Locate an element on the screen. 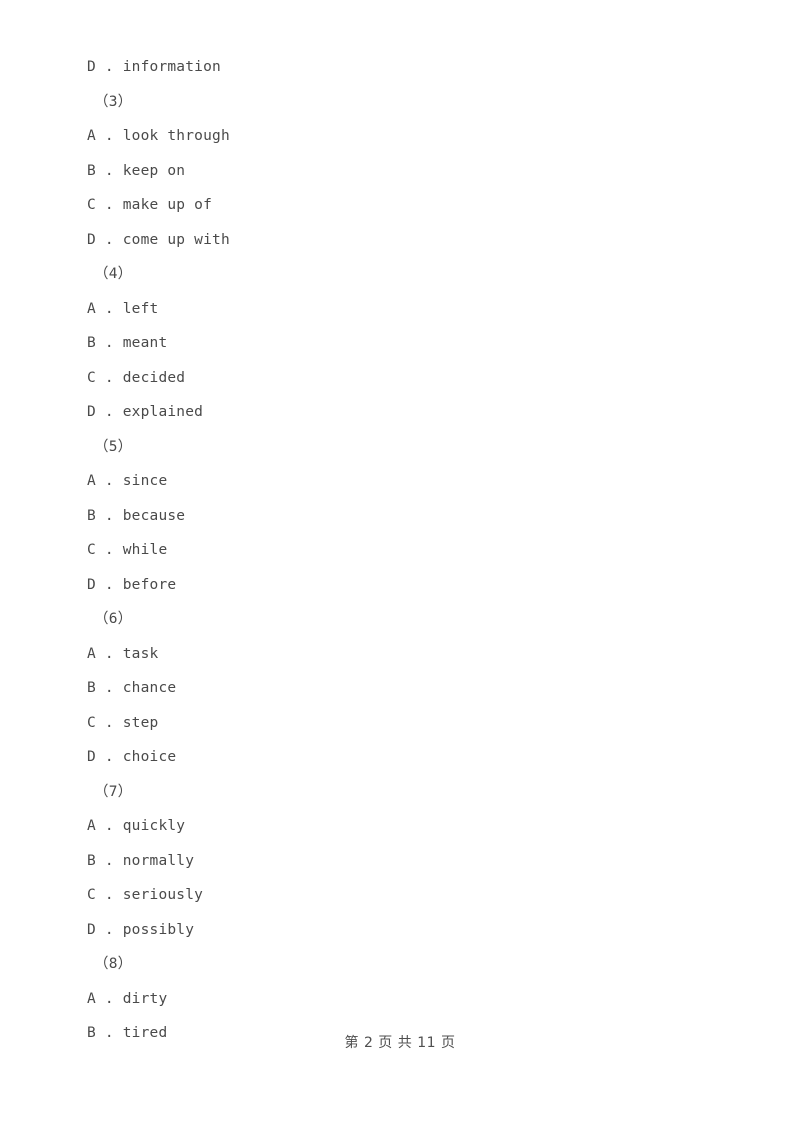 Image resolution: width=800 pixels, height=1132 pixels. answer-option: D . choice is located at coordinates (132, 757).